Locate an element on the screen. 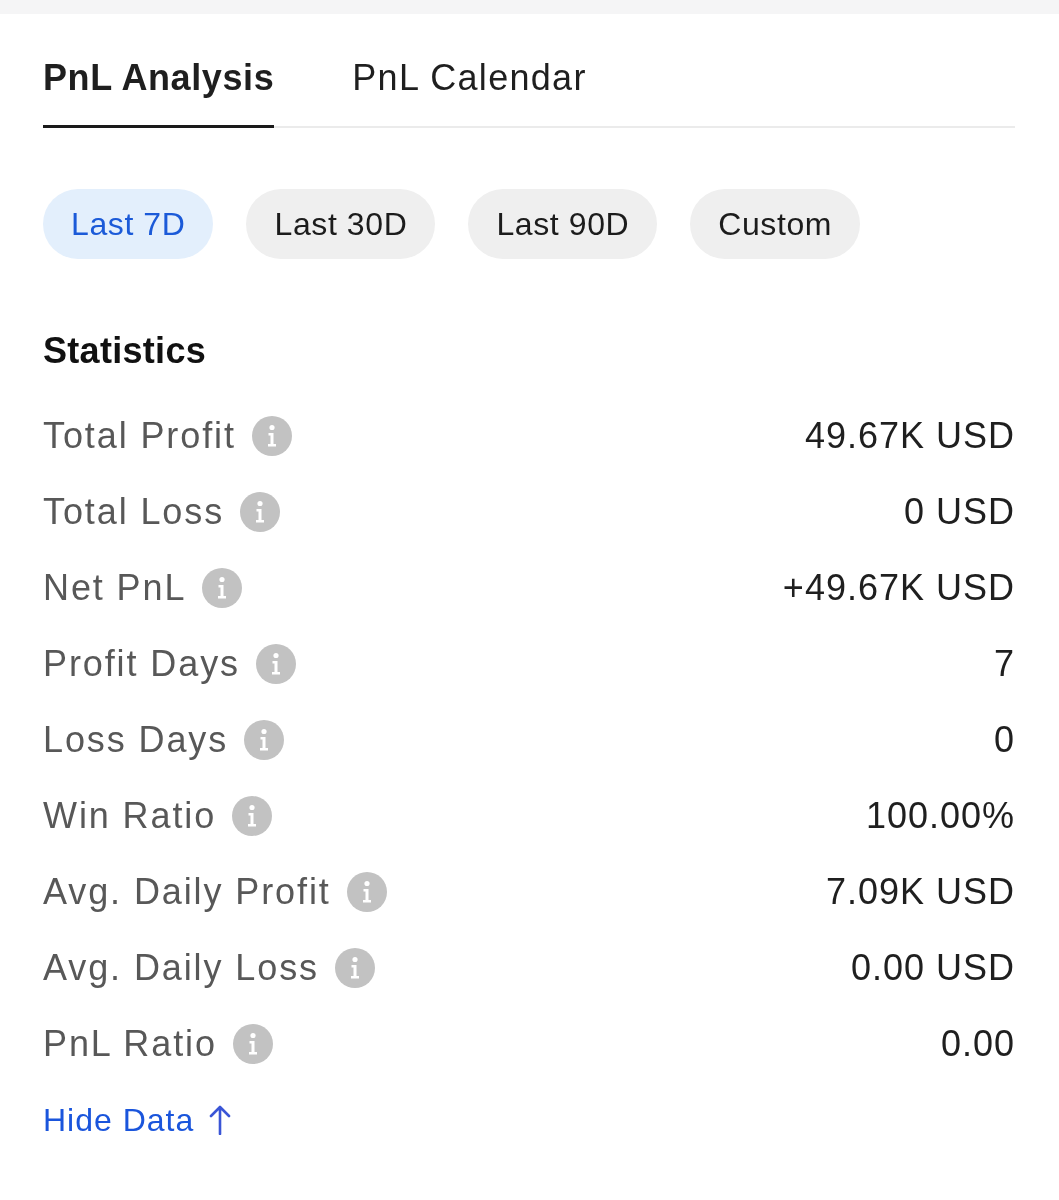 This screenshot has width=1059, height=1200. tab: PnL Analysis is located at coordinates (159, 92).